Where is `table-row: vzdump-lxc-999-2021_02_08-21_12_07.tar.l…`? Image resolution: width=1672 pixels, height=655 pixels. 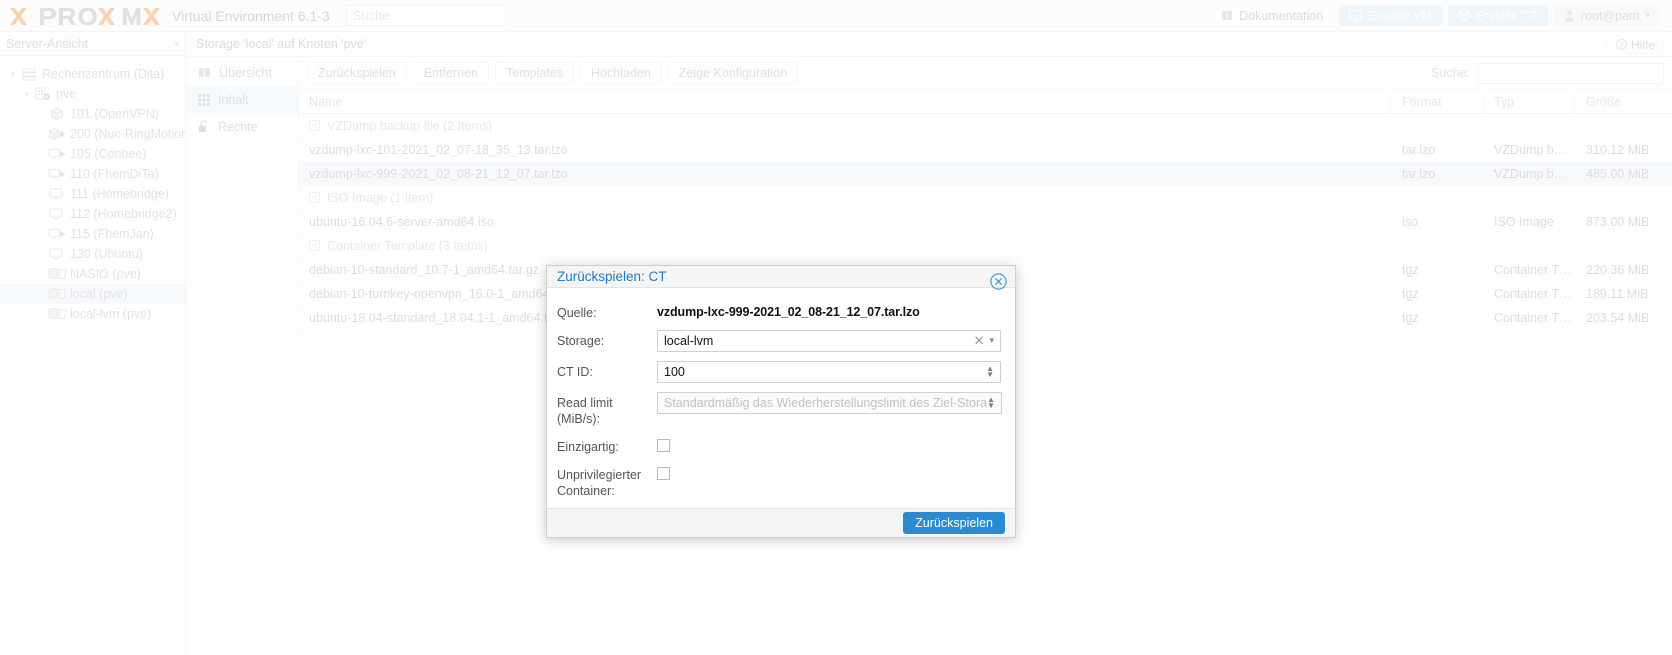 table-row: vzdump-lxc-999-2021_02_08-21_12_07.tar.l… is located at coordinates (985, 174).